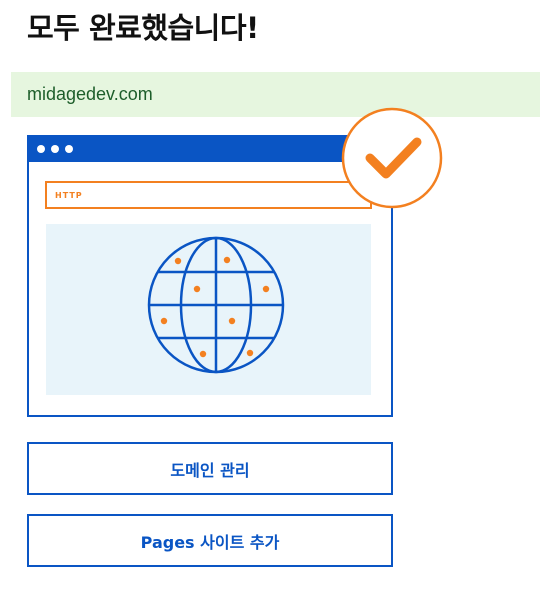  I want to click on browser-titlebar, so click(210, 149).